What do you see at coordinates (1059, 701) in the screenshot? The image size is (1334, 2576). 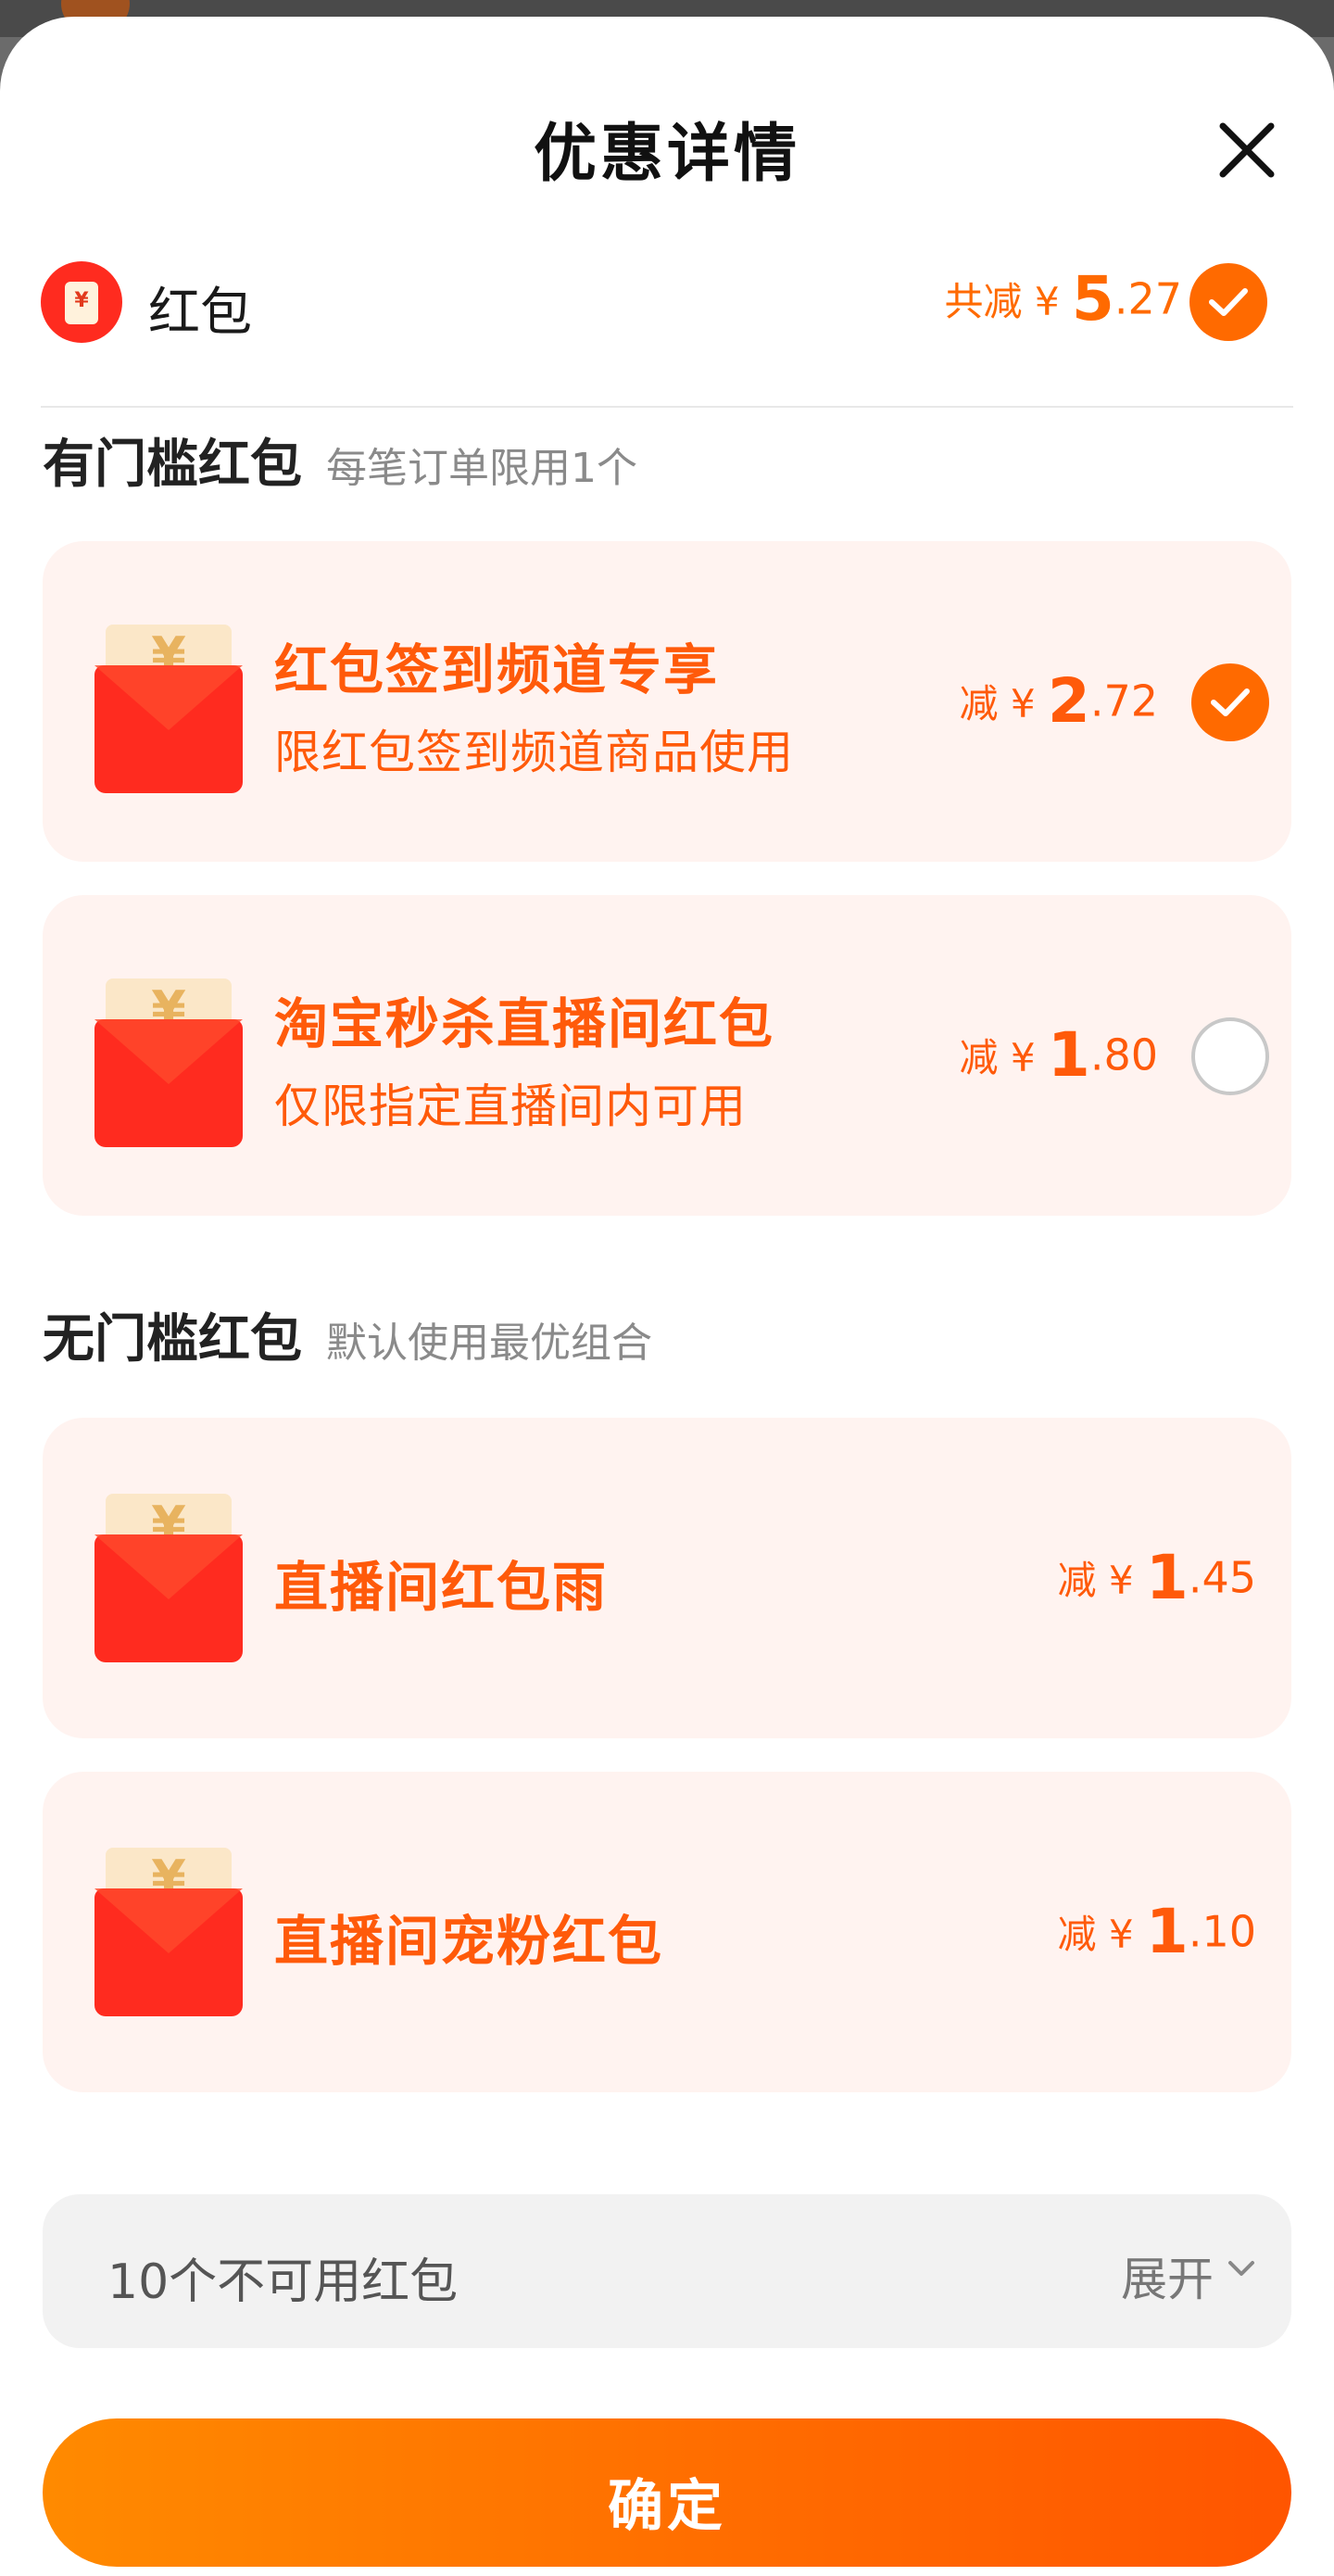 I see `coupon-amount: 减 ¥ 2.72` at bounding box center [1059, 701].